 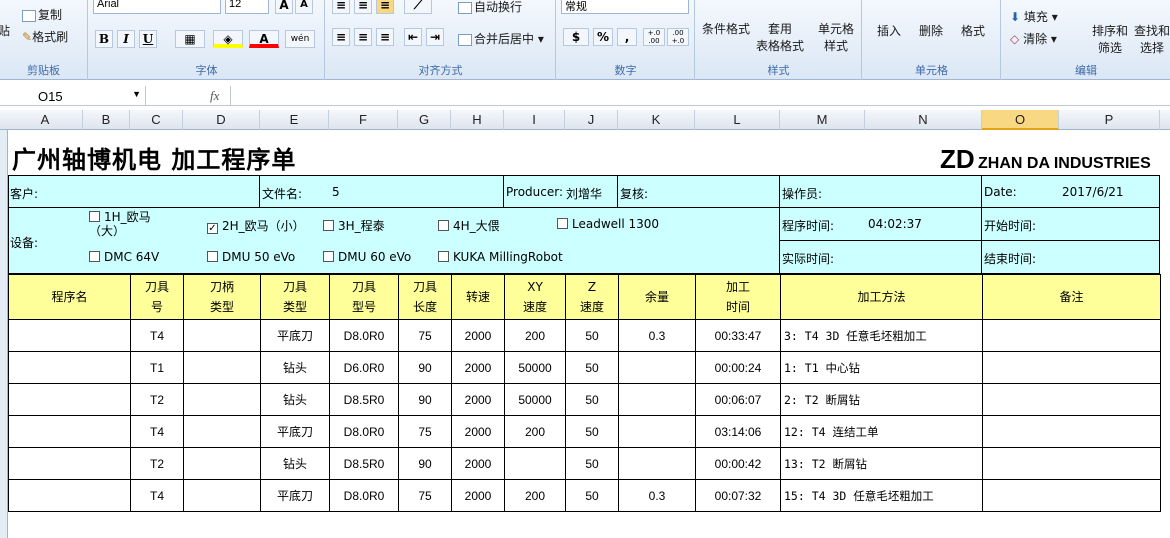 What do you see at coordinates (264, 39) in the screenshot?
I see `font-color-button: A` at bounding box center [264, 39].